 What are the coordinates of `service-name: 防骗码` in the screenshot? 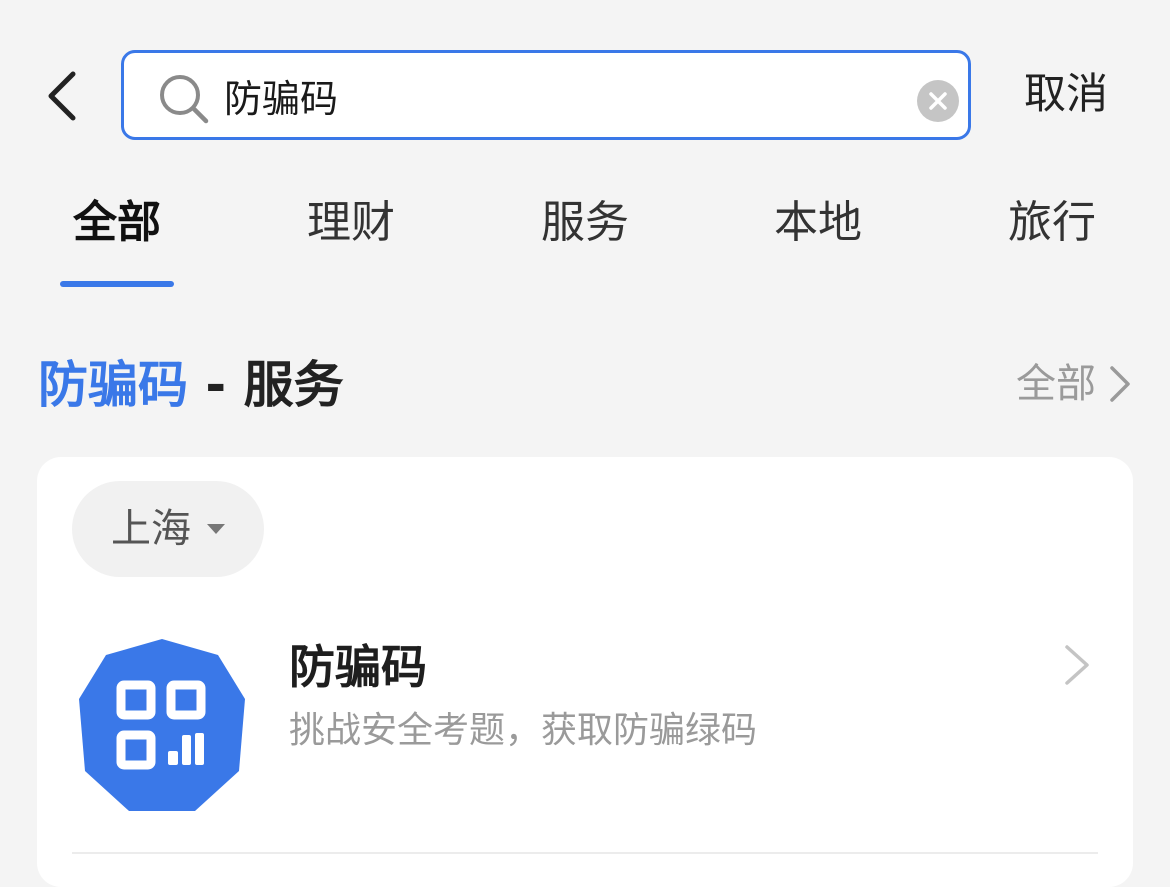 It's located at (358, 667).